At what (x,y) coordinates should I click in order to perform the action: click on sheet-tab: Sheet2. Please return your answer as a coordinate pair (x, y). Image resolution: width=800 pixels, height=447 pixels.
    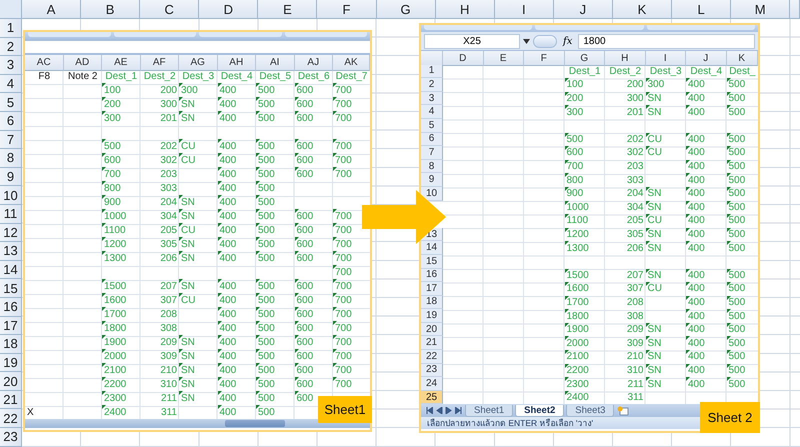
    Looking at the image, I should click on (539, 410).